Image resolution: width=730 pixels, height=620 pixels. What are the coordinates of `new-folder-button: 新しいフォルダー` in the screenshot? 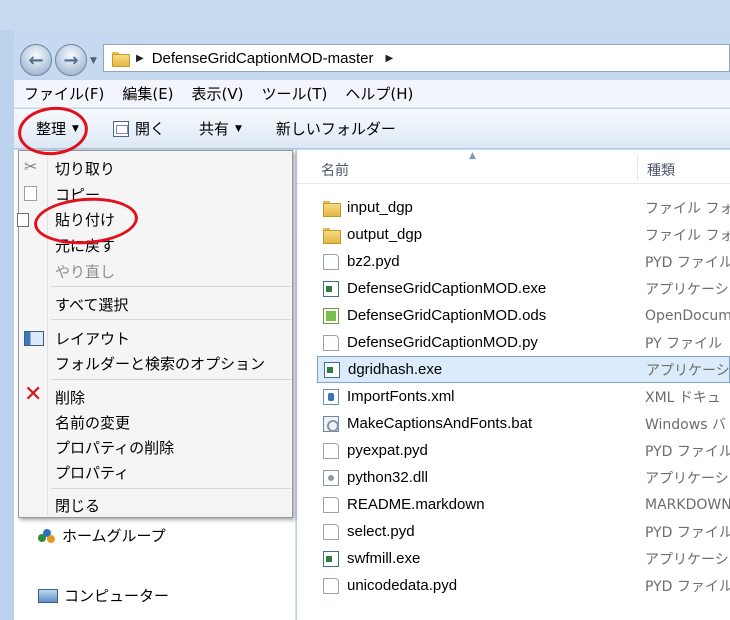 It's located at (336, 129).